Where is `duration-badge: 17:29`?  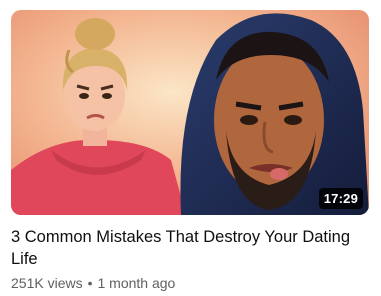 duration-badge: 17:29 is located at coordinates (340, 198).